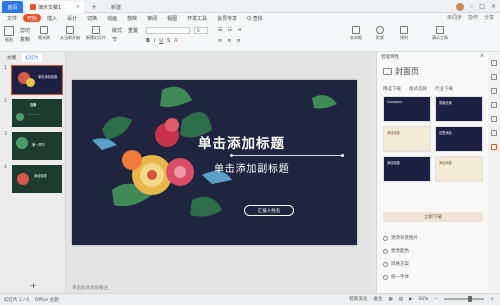 This screenshot has width=500, height=305. What do you see at coordinates (494, 77) in the screenshot?
I see `properties-icon` at bounding box center [494, 77].